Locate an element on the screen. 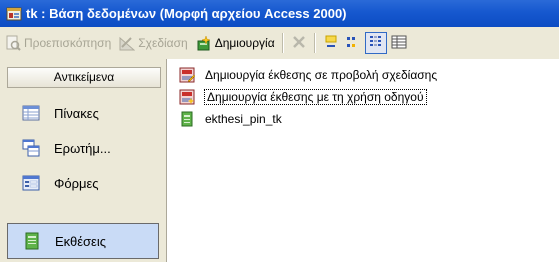 The image size is (559, 262). small-icons-icon is located at coordinates (353, 43).